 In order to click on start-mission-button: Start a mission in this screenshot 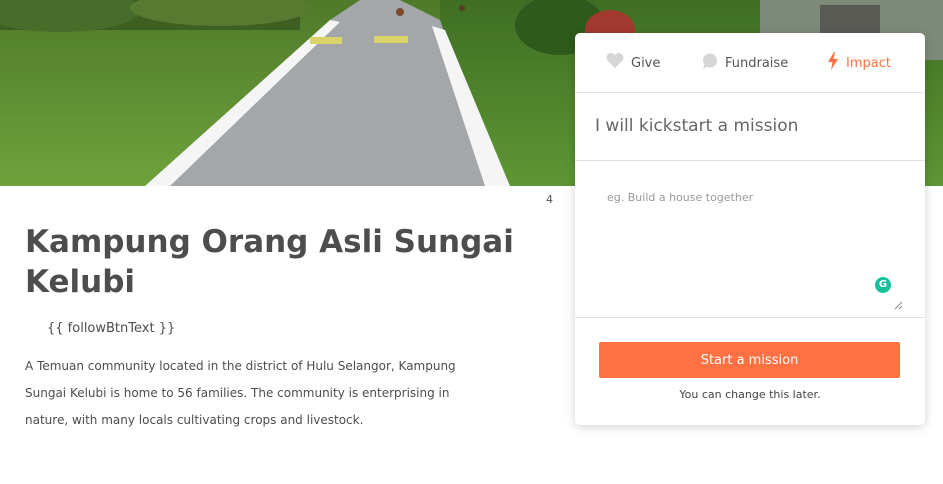, I will do `click(749, 360)`.